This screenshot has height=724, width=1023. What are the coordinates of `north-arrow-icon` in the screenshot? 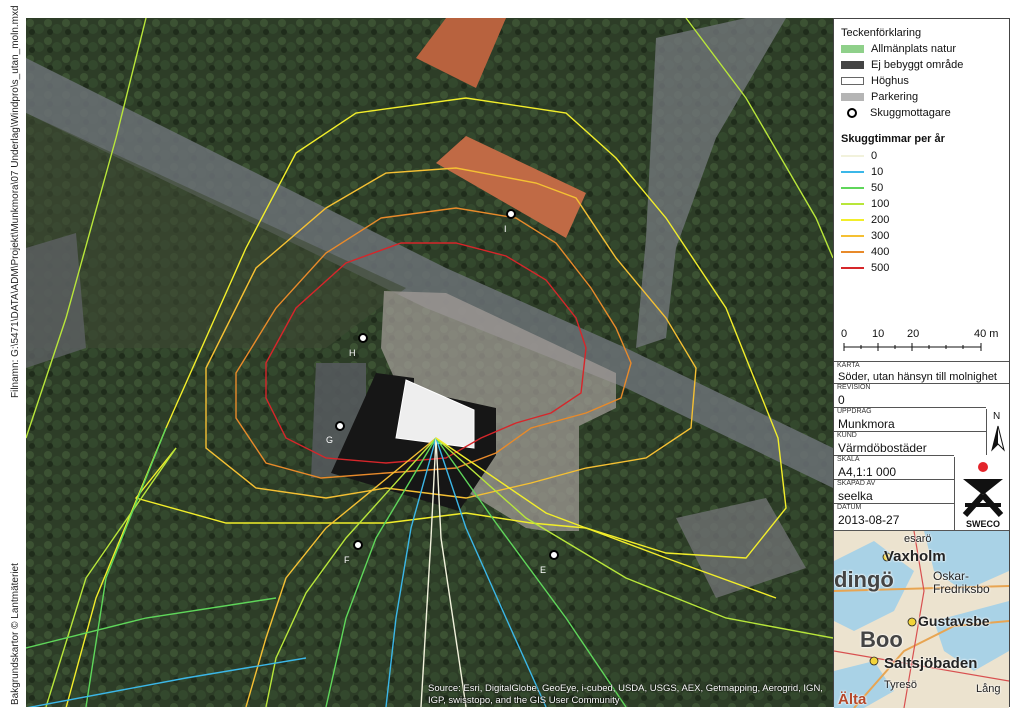 It's located at (998, 438).